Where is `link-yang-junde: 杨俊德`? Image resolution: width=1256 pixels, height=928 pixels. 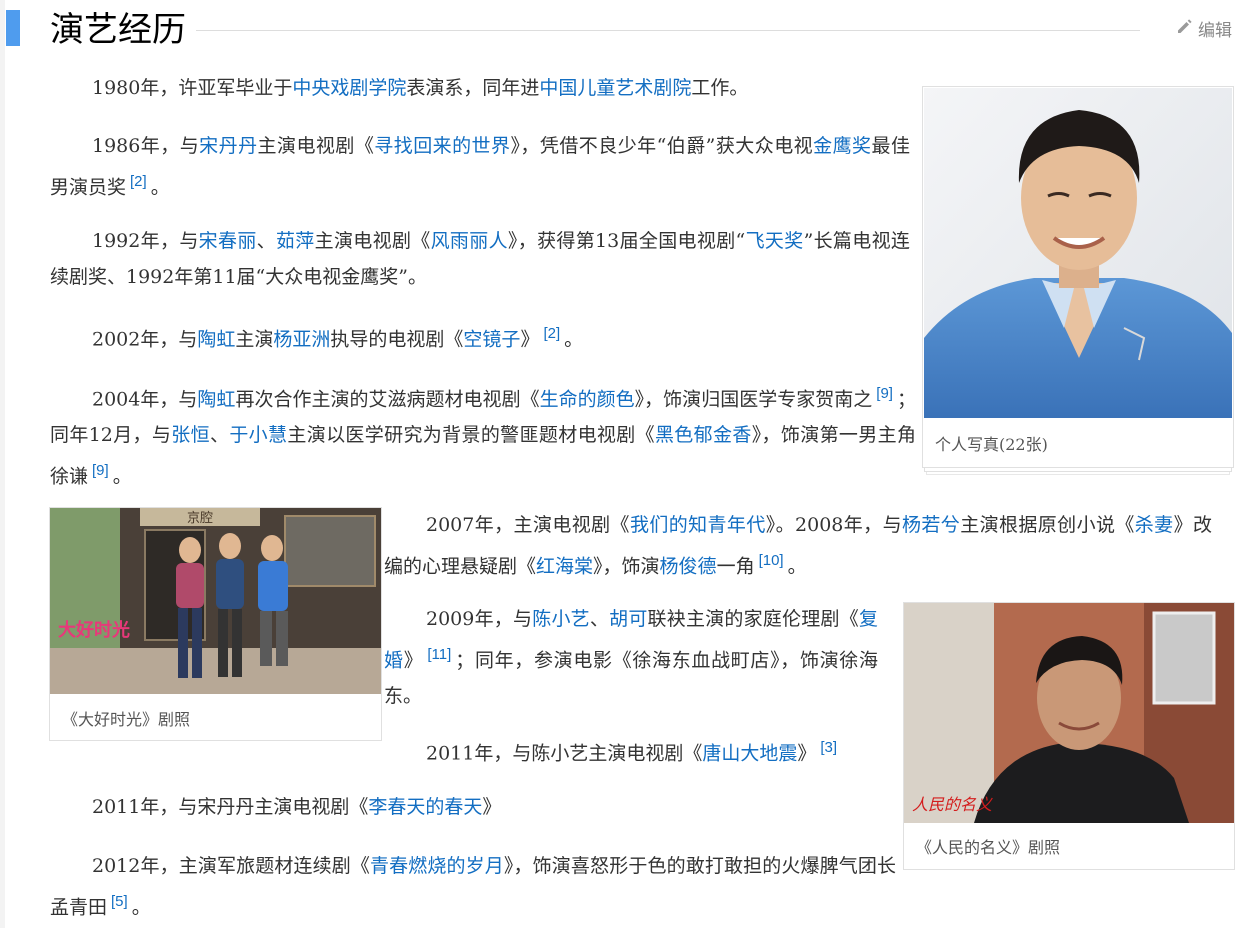
link-yang-junde: 杨俊德 is located at coordinates (688, 566).